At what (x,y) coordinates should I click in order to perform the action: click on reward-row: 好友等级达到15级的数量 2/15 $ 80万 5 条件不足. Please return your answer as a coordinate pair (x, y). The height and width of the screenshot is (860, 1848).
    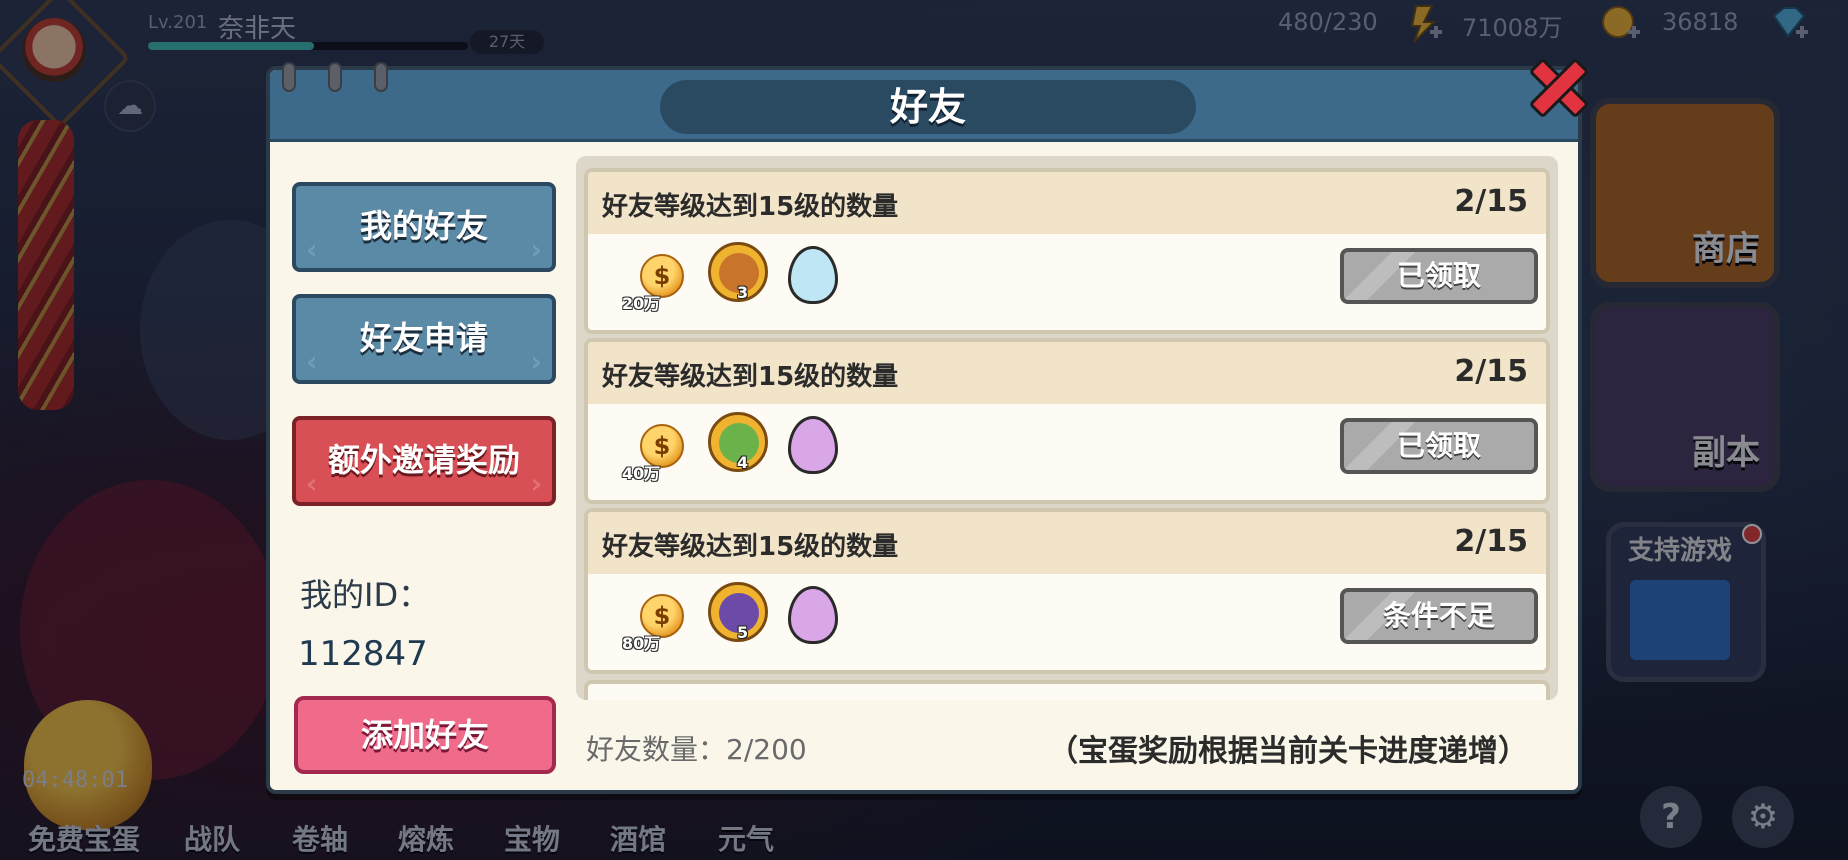
    Looking at the image, I should click on (1067, 591).